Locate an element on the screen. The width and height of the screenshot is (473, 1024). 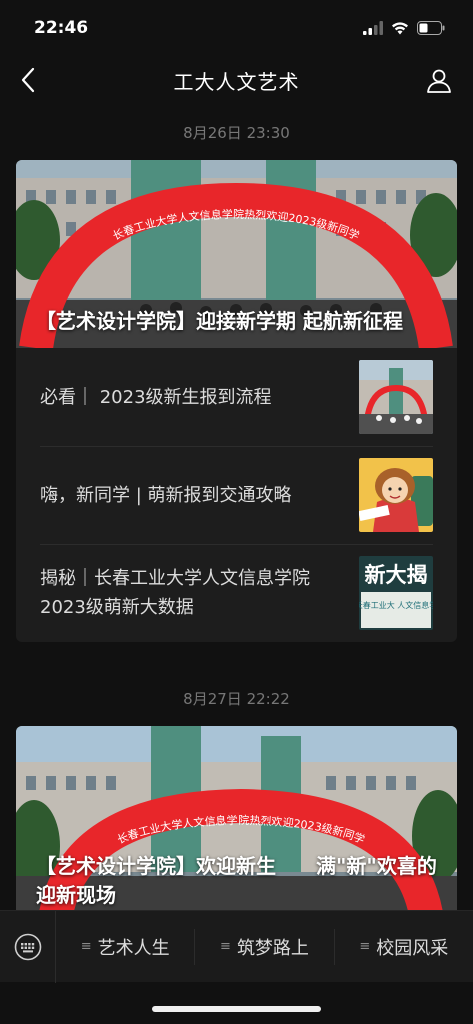
message-timestamp: 8月27日 22:22 is located at coordinates (236, 699).